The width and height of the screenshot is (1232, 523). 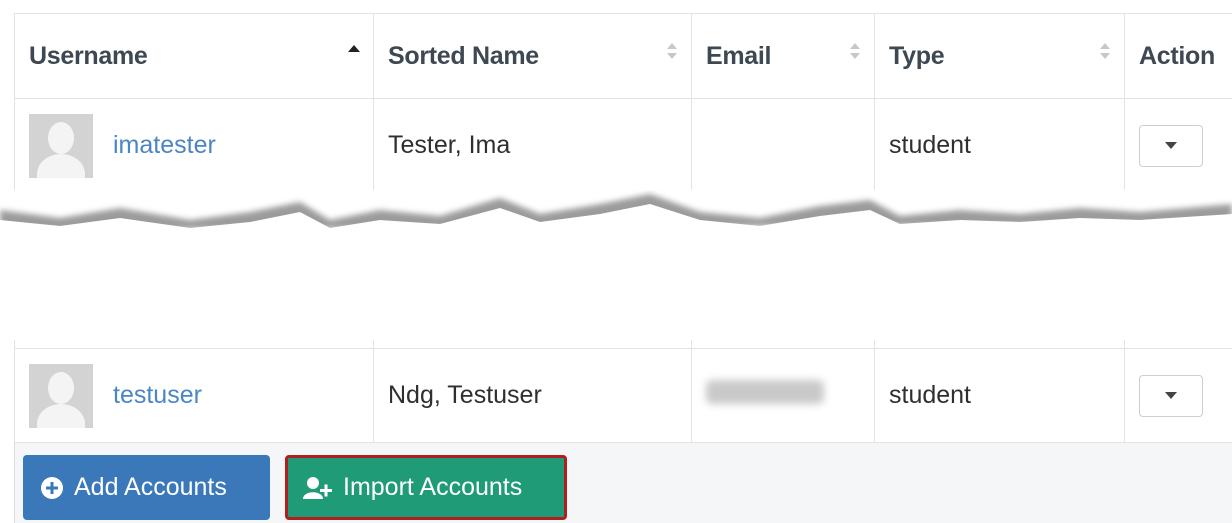 I want to click on header-type-label: Type, so click(x=917, y=55).